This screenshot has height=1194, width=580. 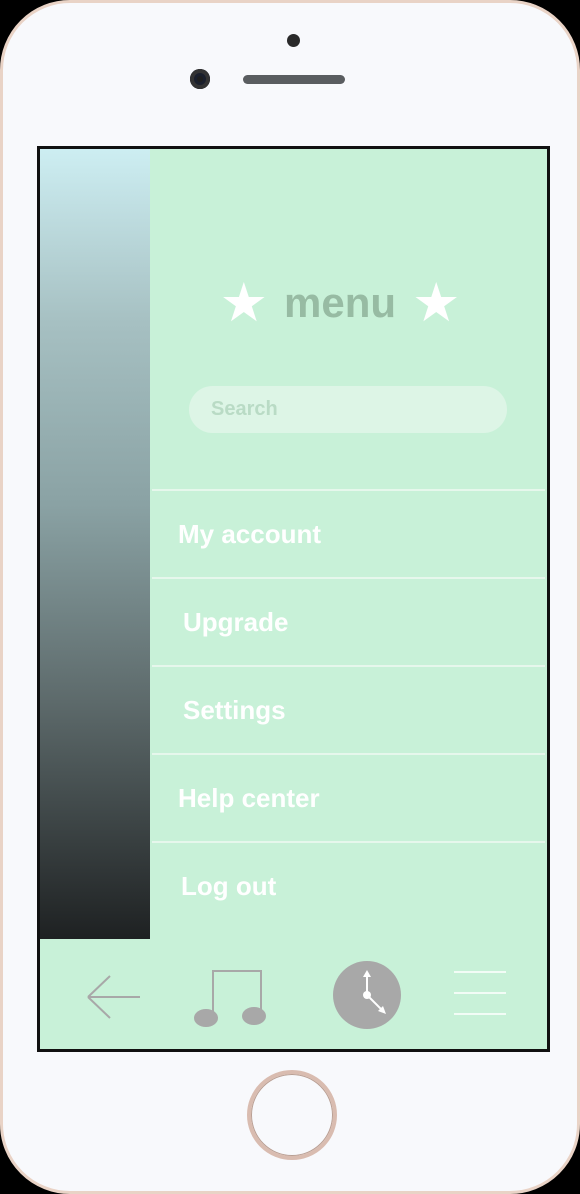 What do you see at coordinates (234, 709) in the screenshot?
I see `menu-item-label: Settings` at bounding box center [234, 709].